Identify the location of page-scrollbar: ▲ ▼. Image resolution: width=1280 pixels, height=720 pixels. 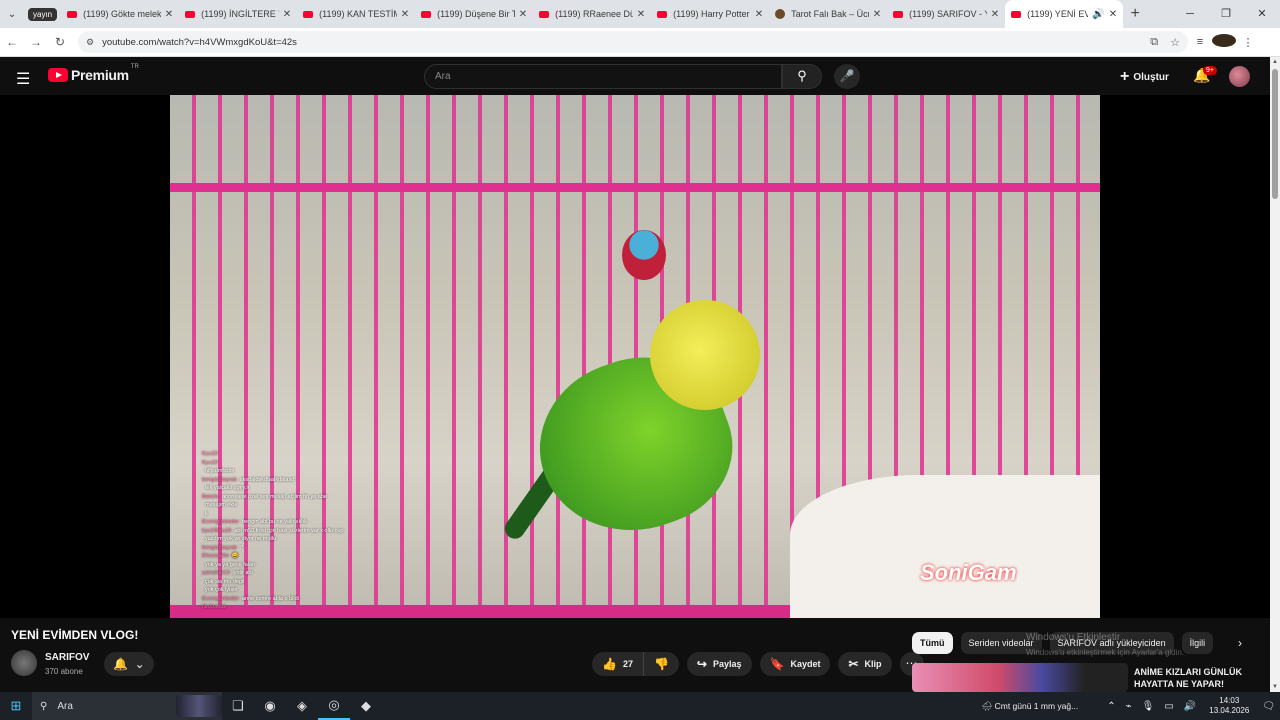
(1275, 374).